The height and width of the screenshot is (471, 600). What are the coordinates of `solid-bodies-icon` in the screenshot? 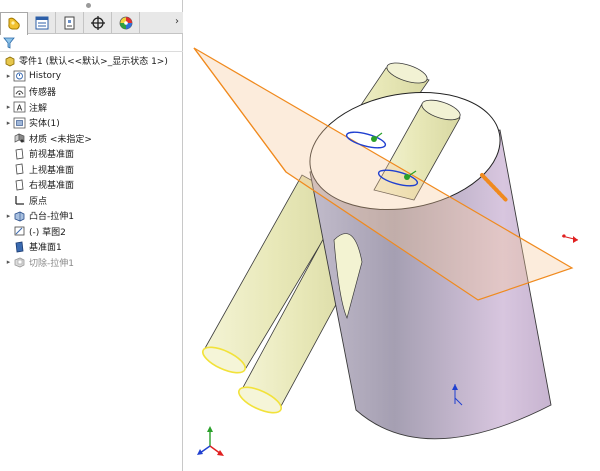 It's located at (19, 123).